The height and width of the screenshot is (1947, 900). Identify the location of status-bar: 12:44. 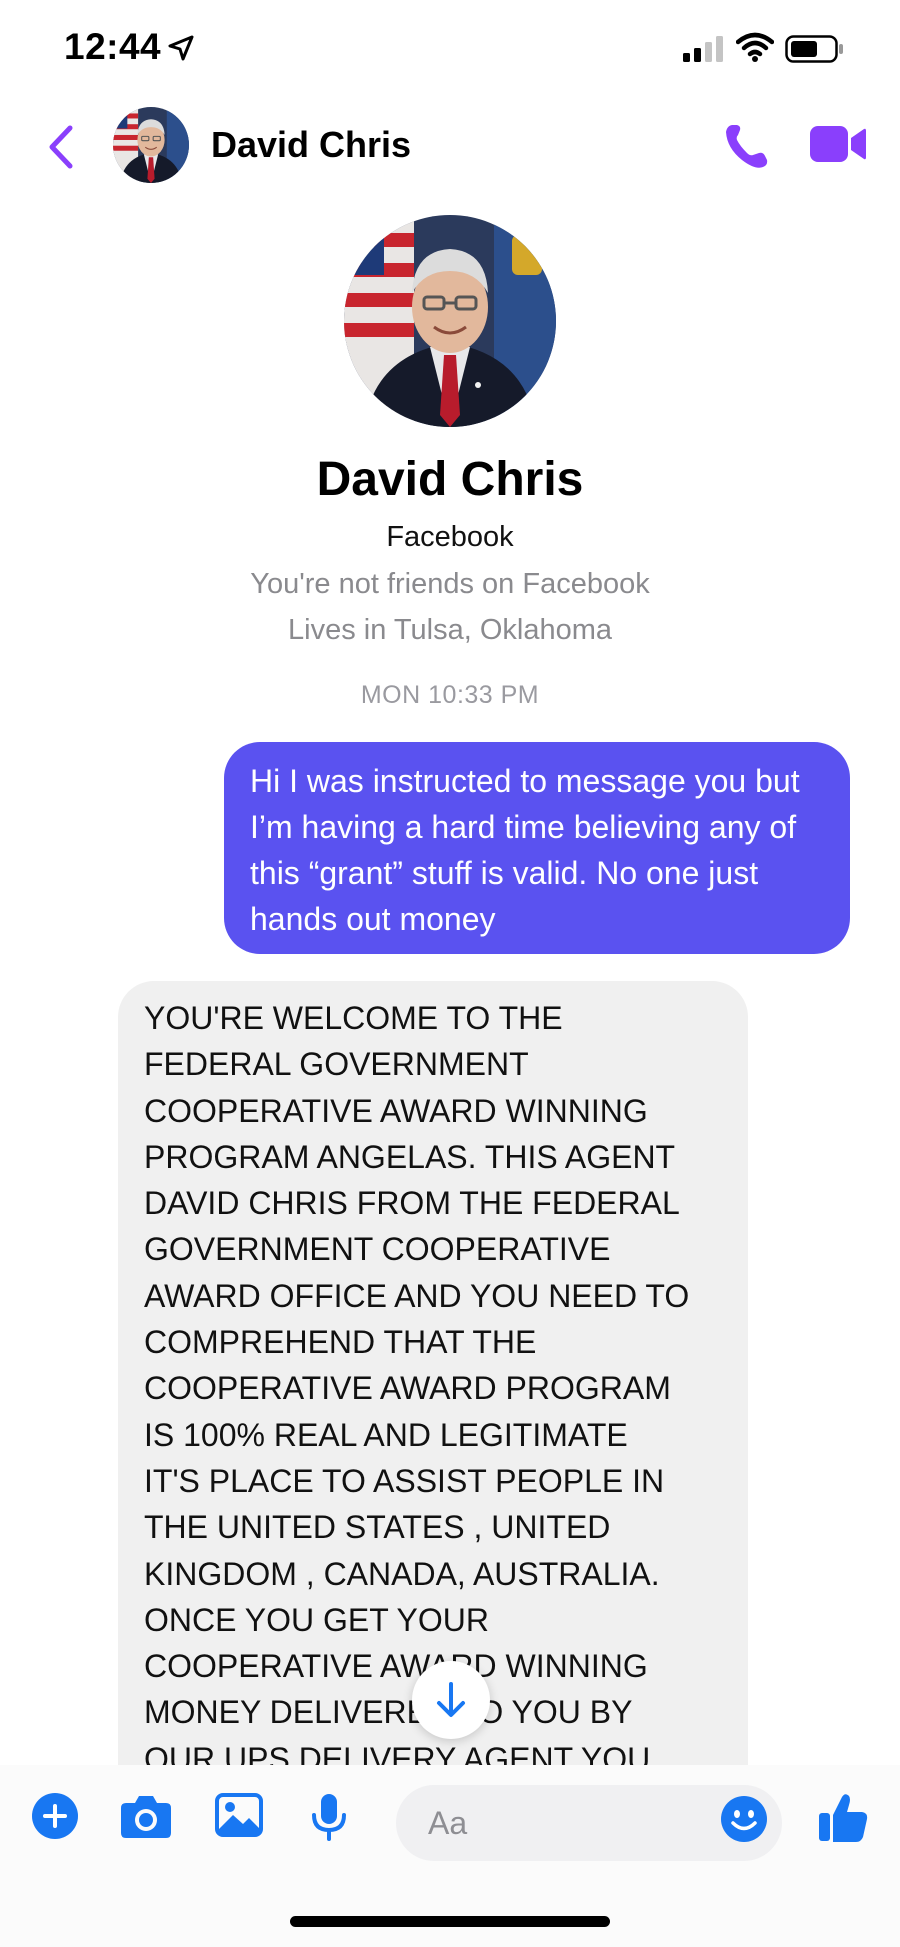
(450, 50).